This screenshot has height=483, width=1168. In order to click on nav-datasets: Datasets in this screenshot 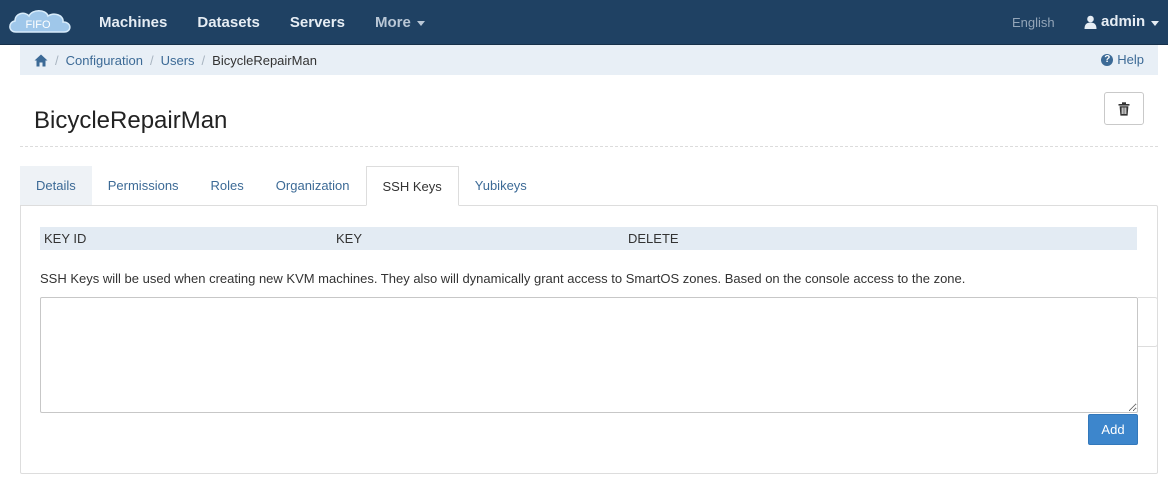, I will do `click(228, 22)`.